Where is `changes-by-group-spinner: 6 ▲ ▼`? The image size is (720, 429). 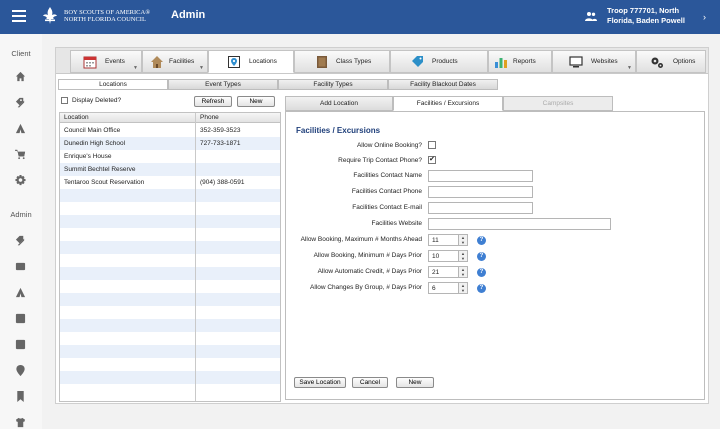
changes-by-group-spinner: 6 ▲ ▼ is located at coordinates (448, 288).